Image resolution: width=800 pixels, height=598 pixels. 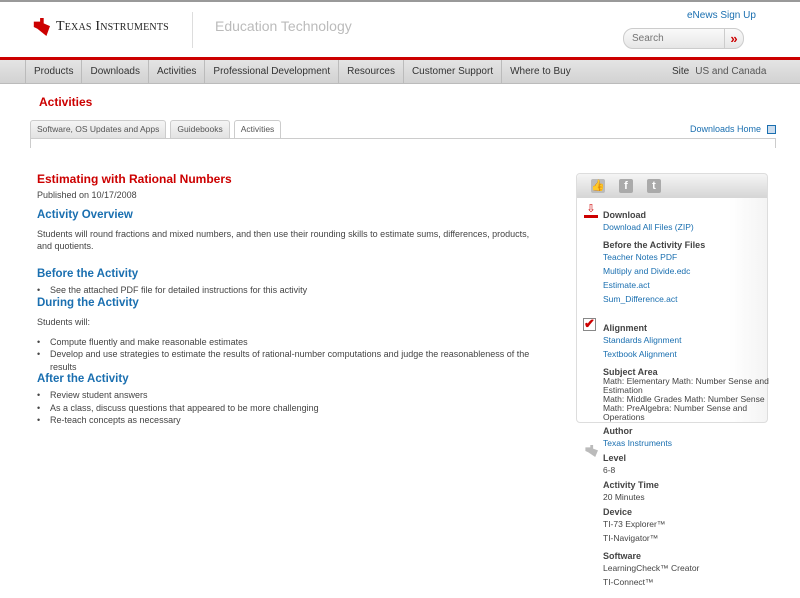 What do you see at coordinates (591, 451) in the screenshot?
I see `ti-author-icon` at bounding box center [591, 451].